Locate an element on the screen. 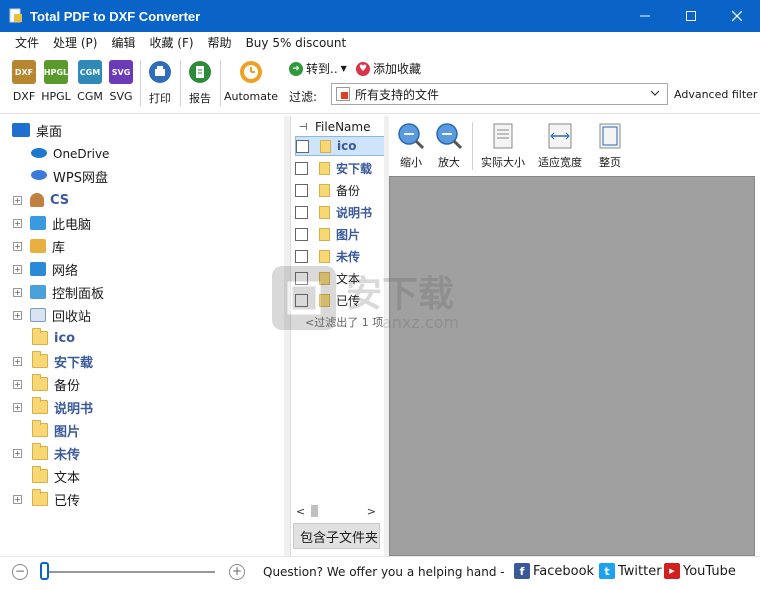 This screenshot has height=590, width=760. include-subfolders-button: 包含子文件夹 is located at coordinates (336, 536).